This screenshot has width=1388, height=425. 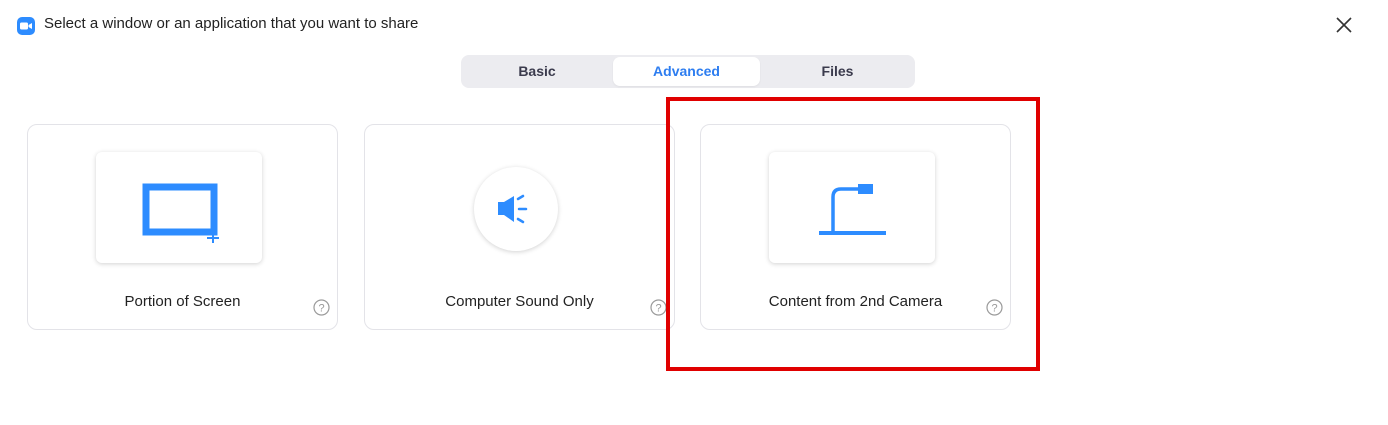 I want to click on share-tabs: Basic Advanced Files, so click(x=688, y=71).